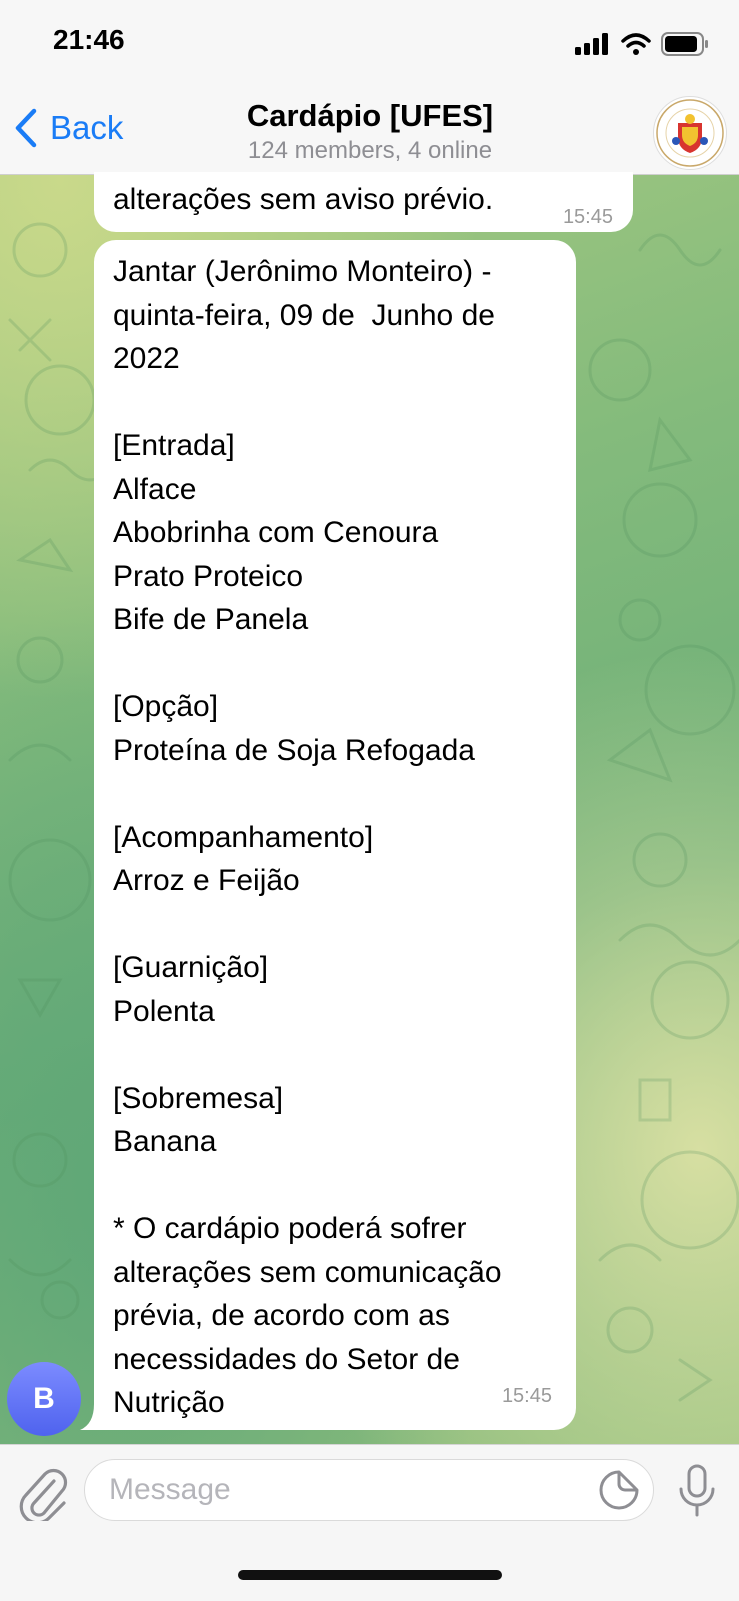  I want to click on chevron-left-icon, so click(26, 128).